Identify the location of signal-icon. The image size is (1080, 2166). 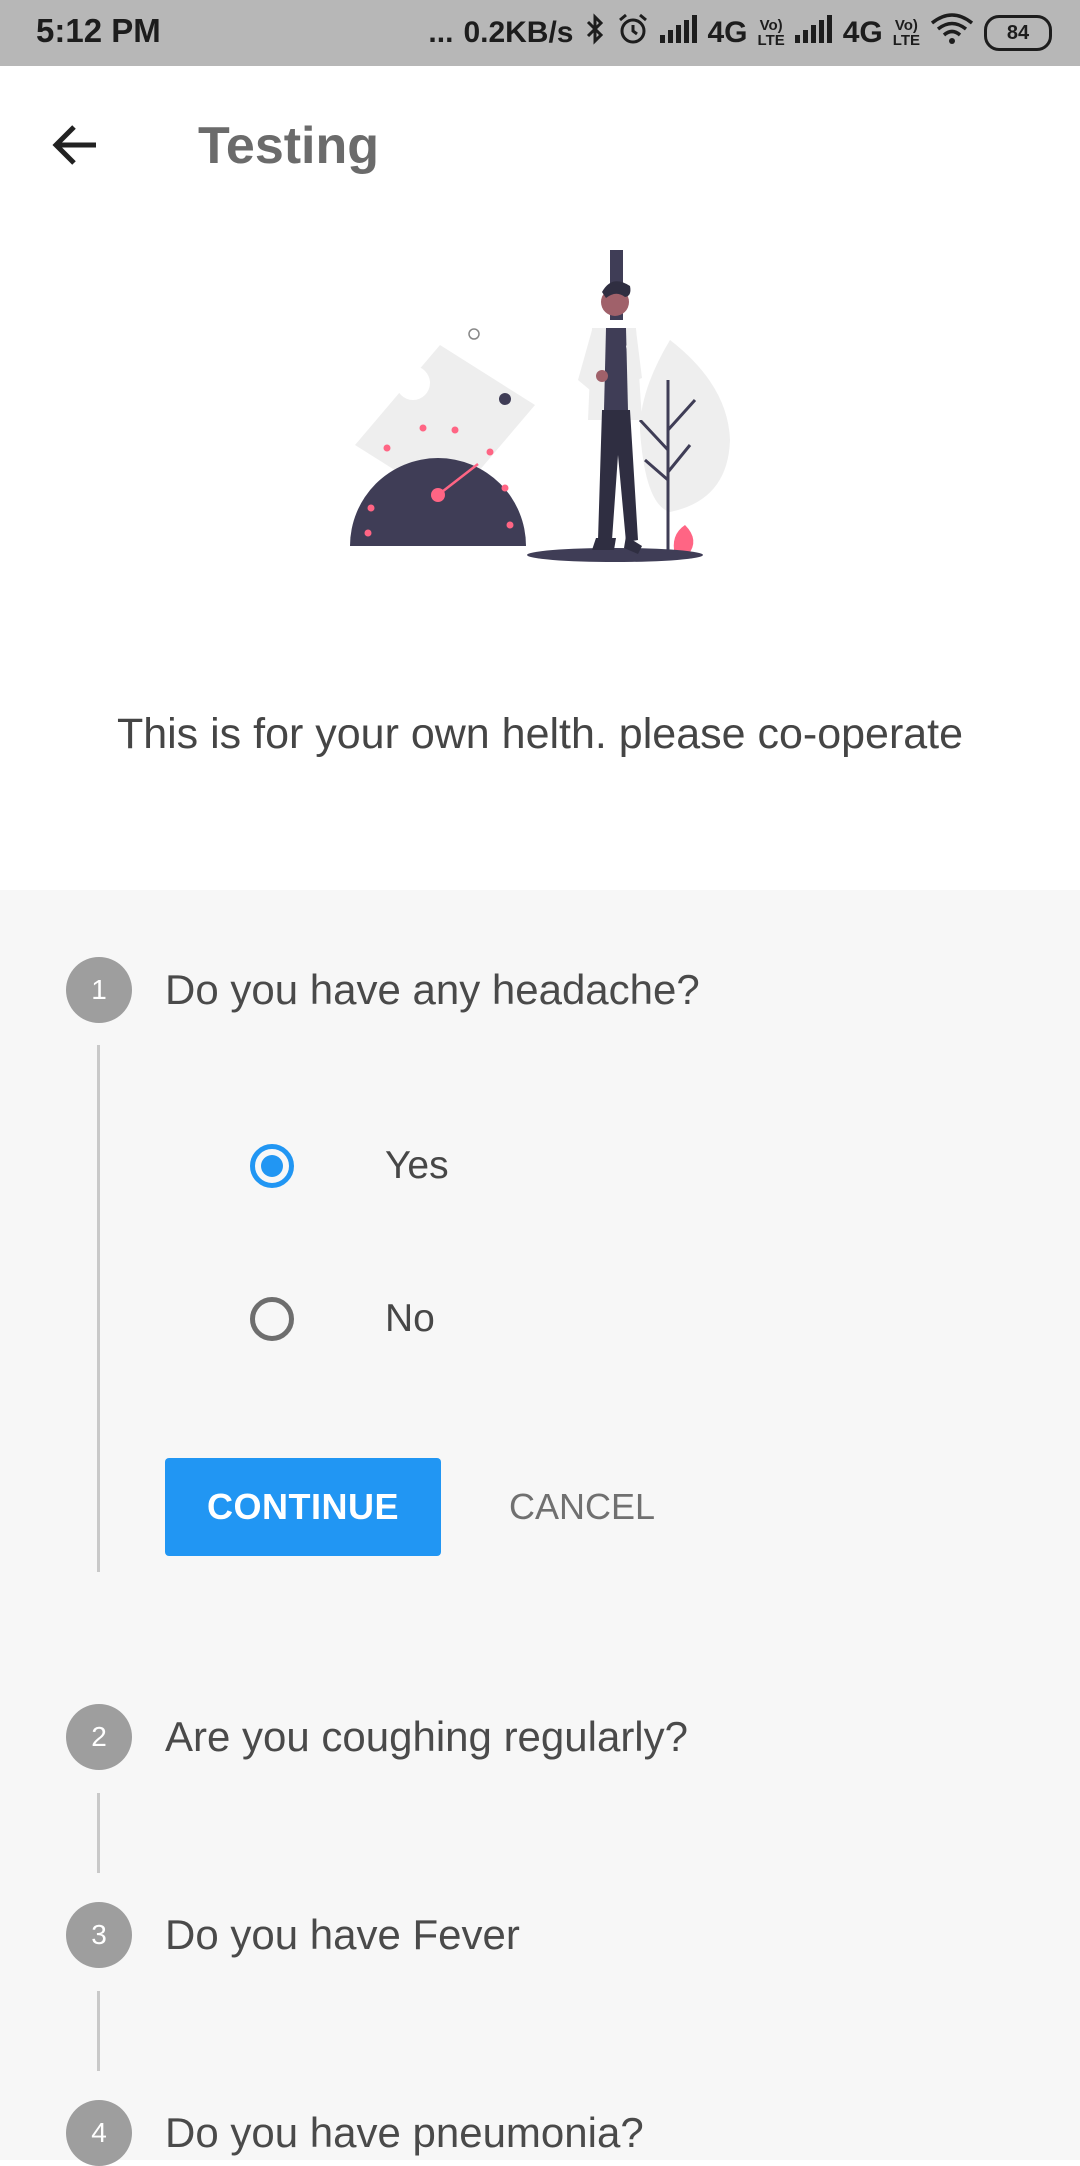
(678, 33).